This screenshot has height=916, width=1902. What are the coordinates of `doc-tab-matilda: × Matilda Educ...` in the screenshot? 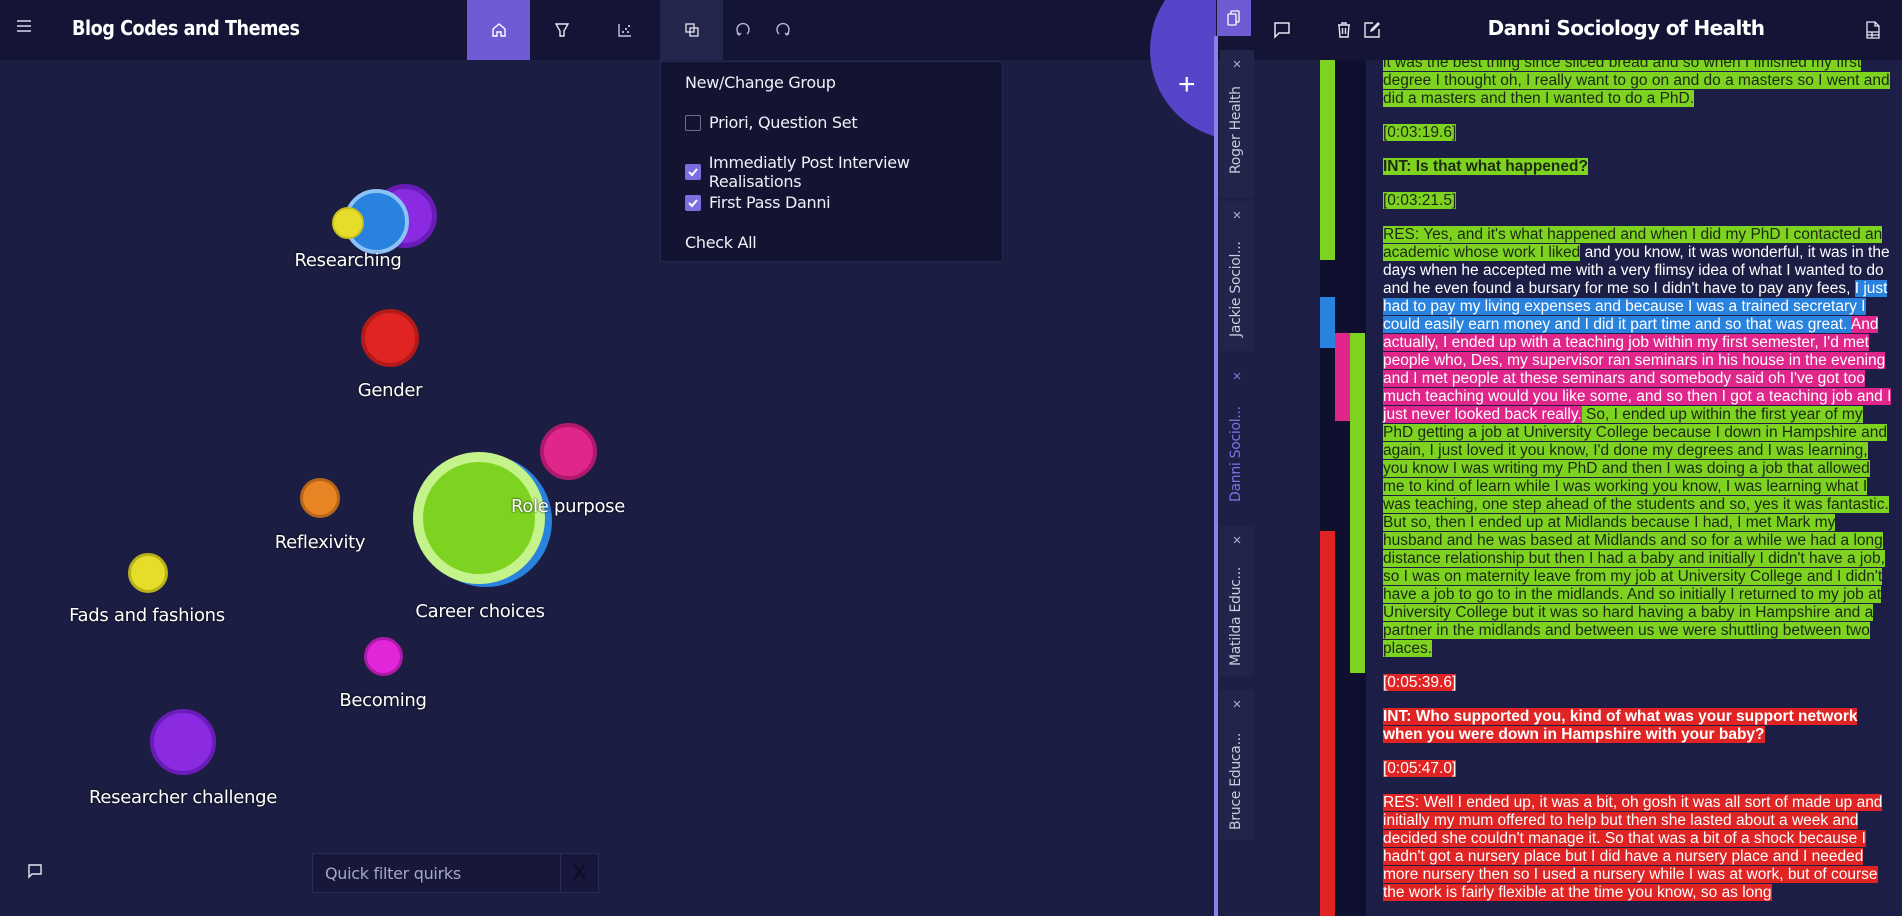 It's located at (1237, 601).